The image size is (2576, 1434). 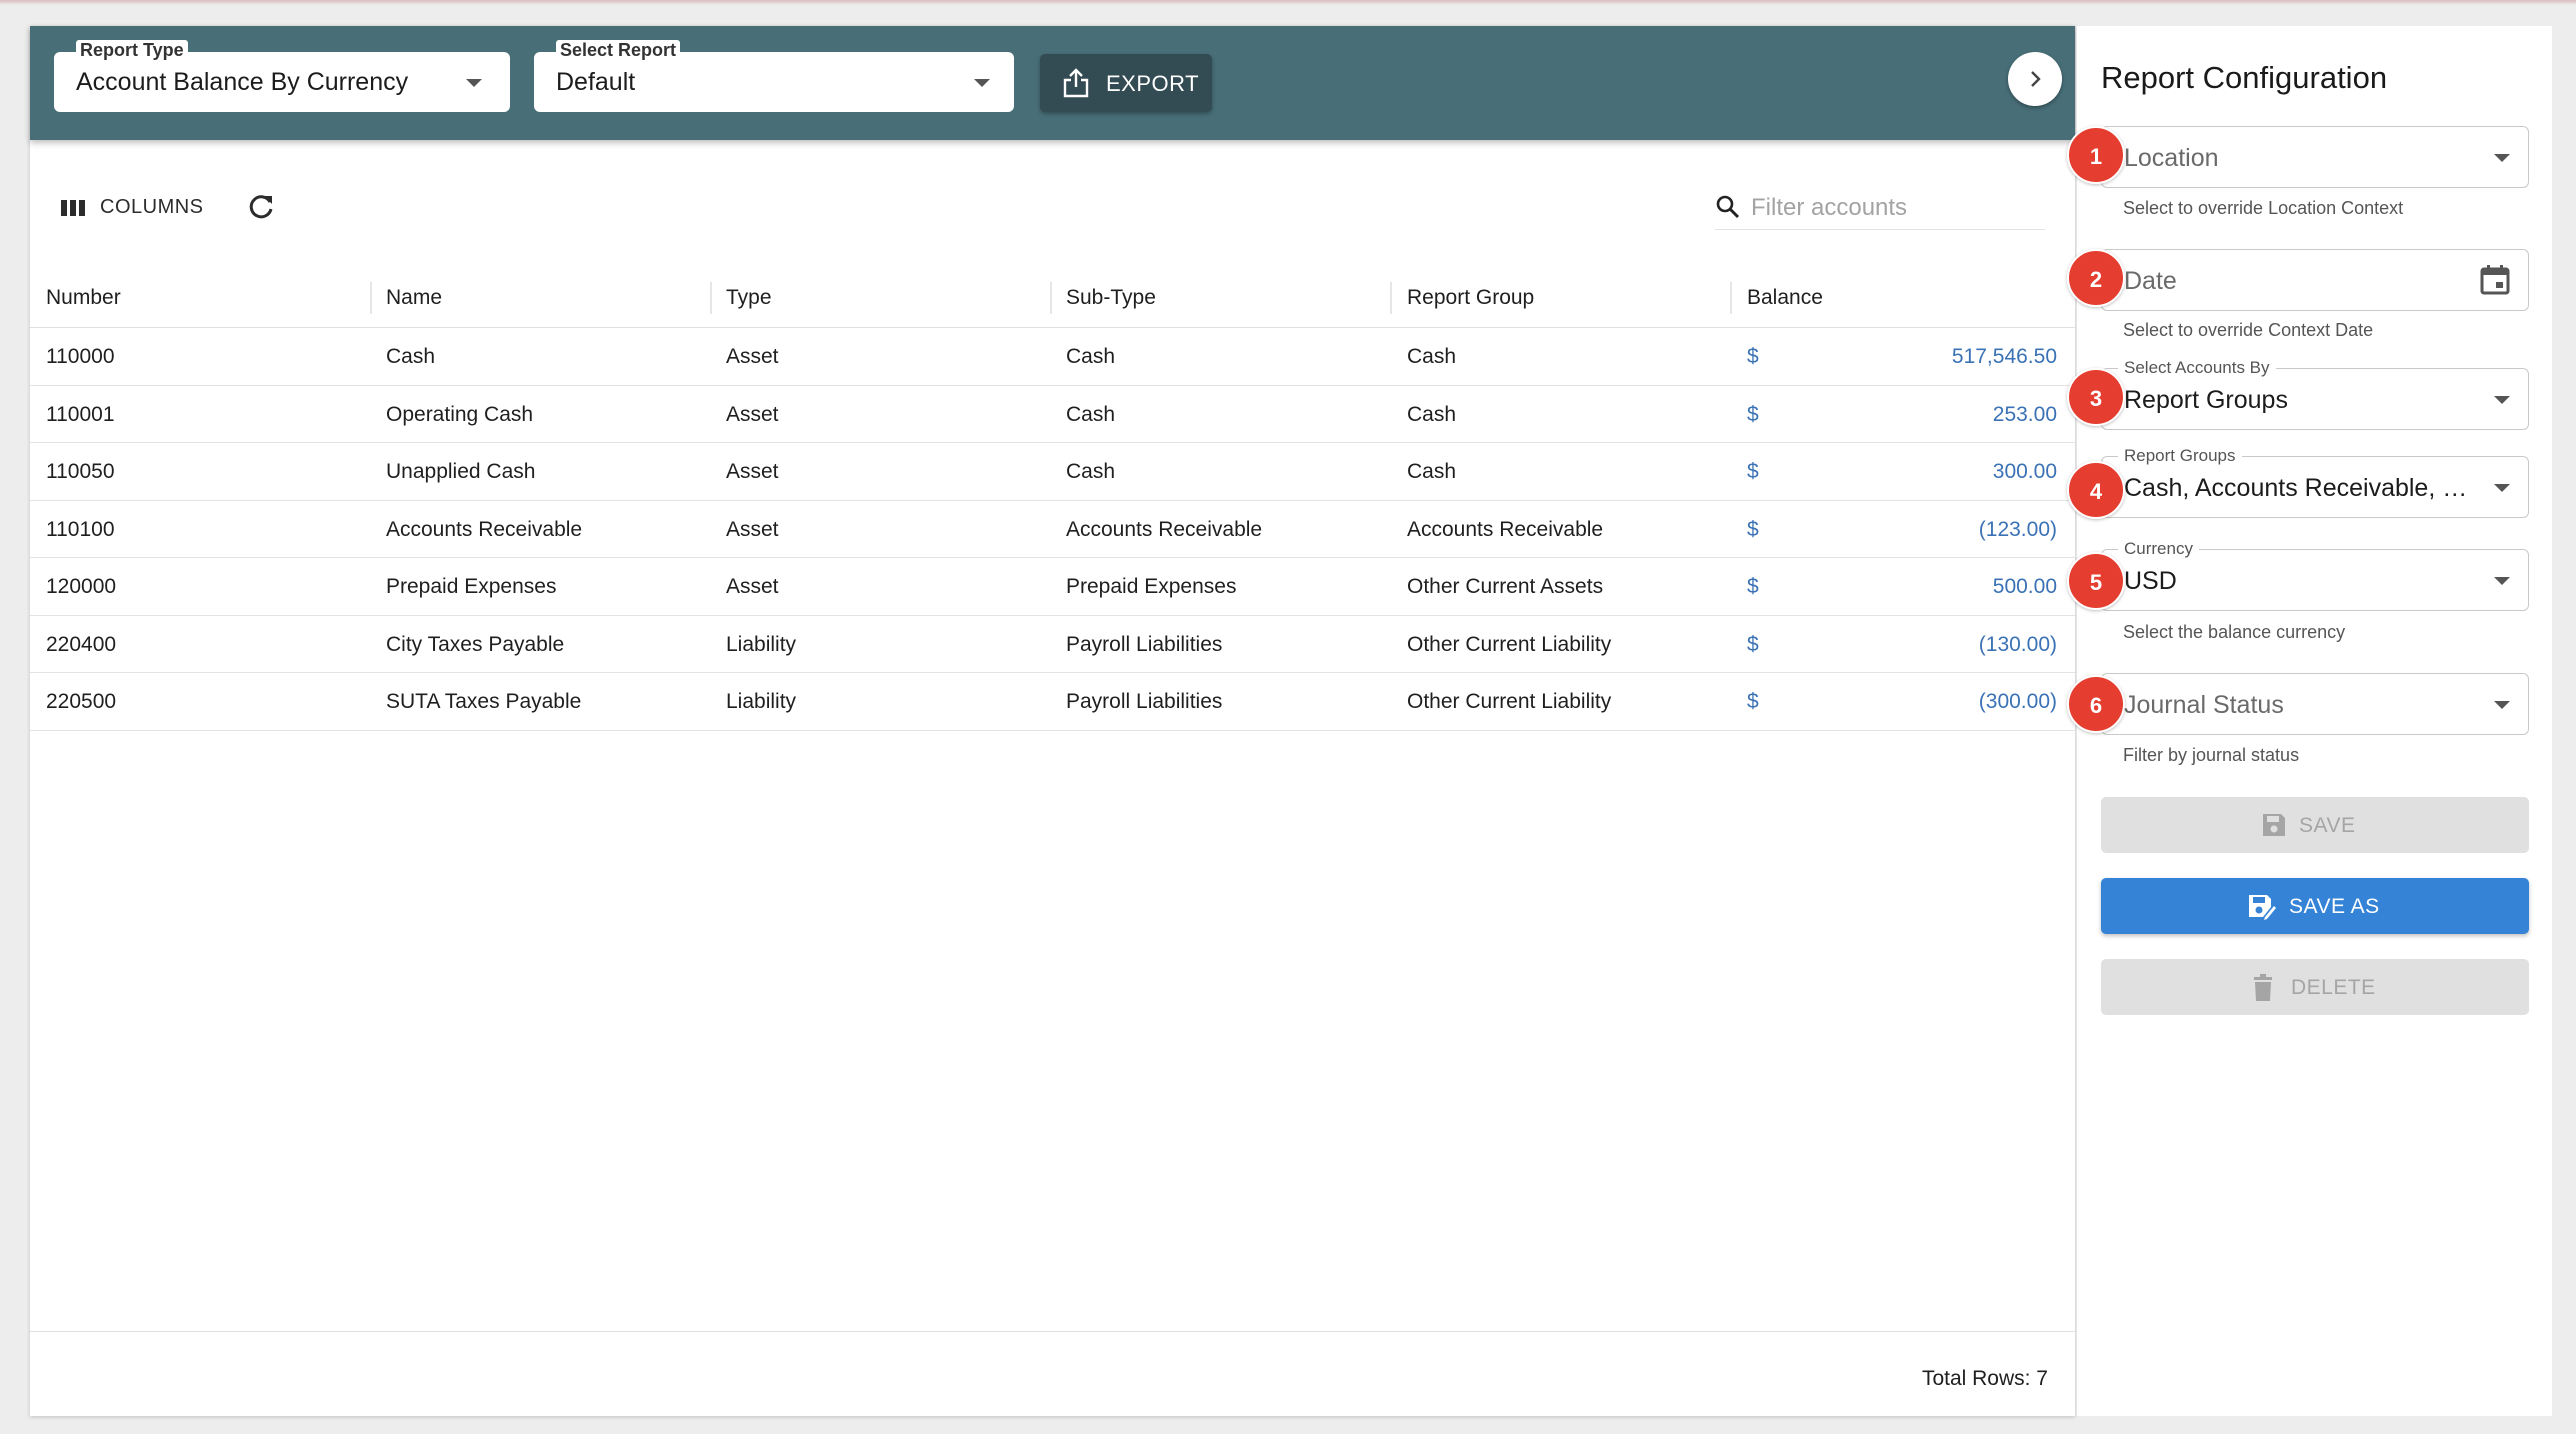 What do you see at coordinates (1052, 357) in the screenshot?
I see `table-row: 110000 Cash Asset Cash Cash $517,546.50` at bounding box center [1052, 357].